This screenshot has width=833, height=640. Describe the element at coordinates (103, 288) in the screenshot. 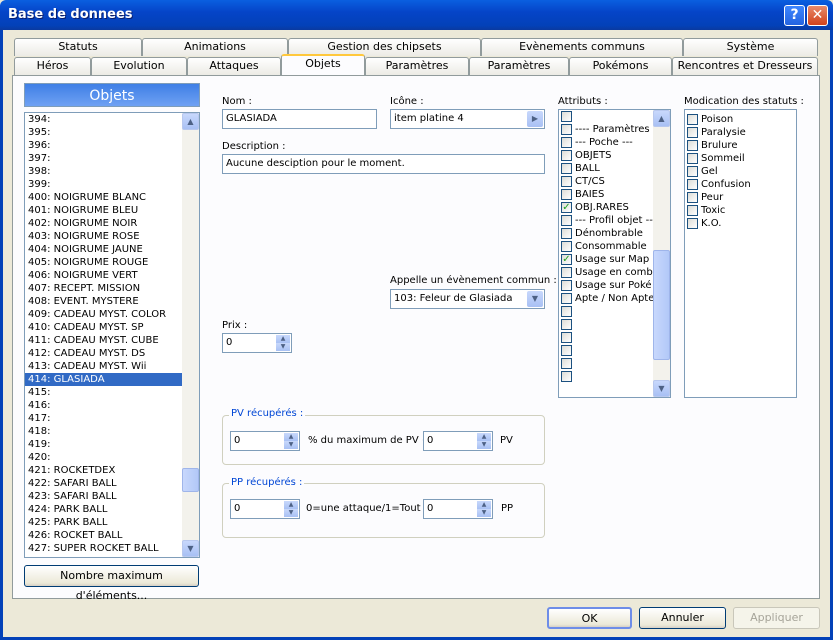

I see `list-item: 407: RECEPT. MISSION` at that location.